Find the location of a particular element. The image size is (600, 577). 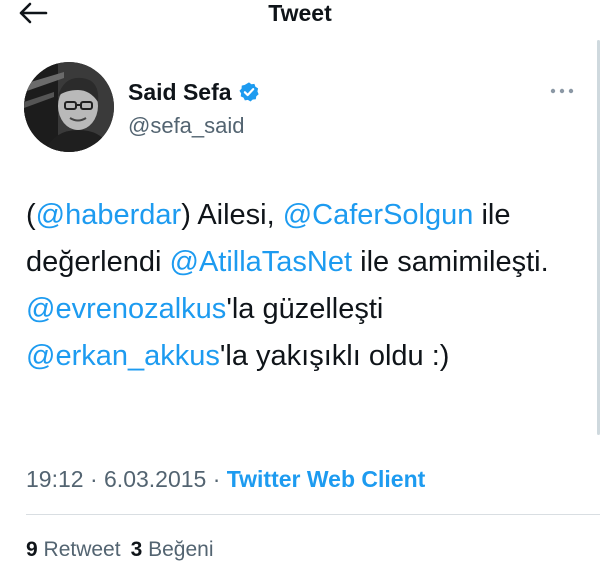

tweet-text-segment: ) Ailesi, is located at coordinates (232, 215).